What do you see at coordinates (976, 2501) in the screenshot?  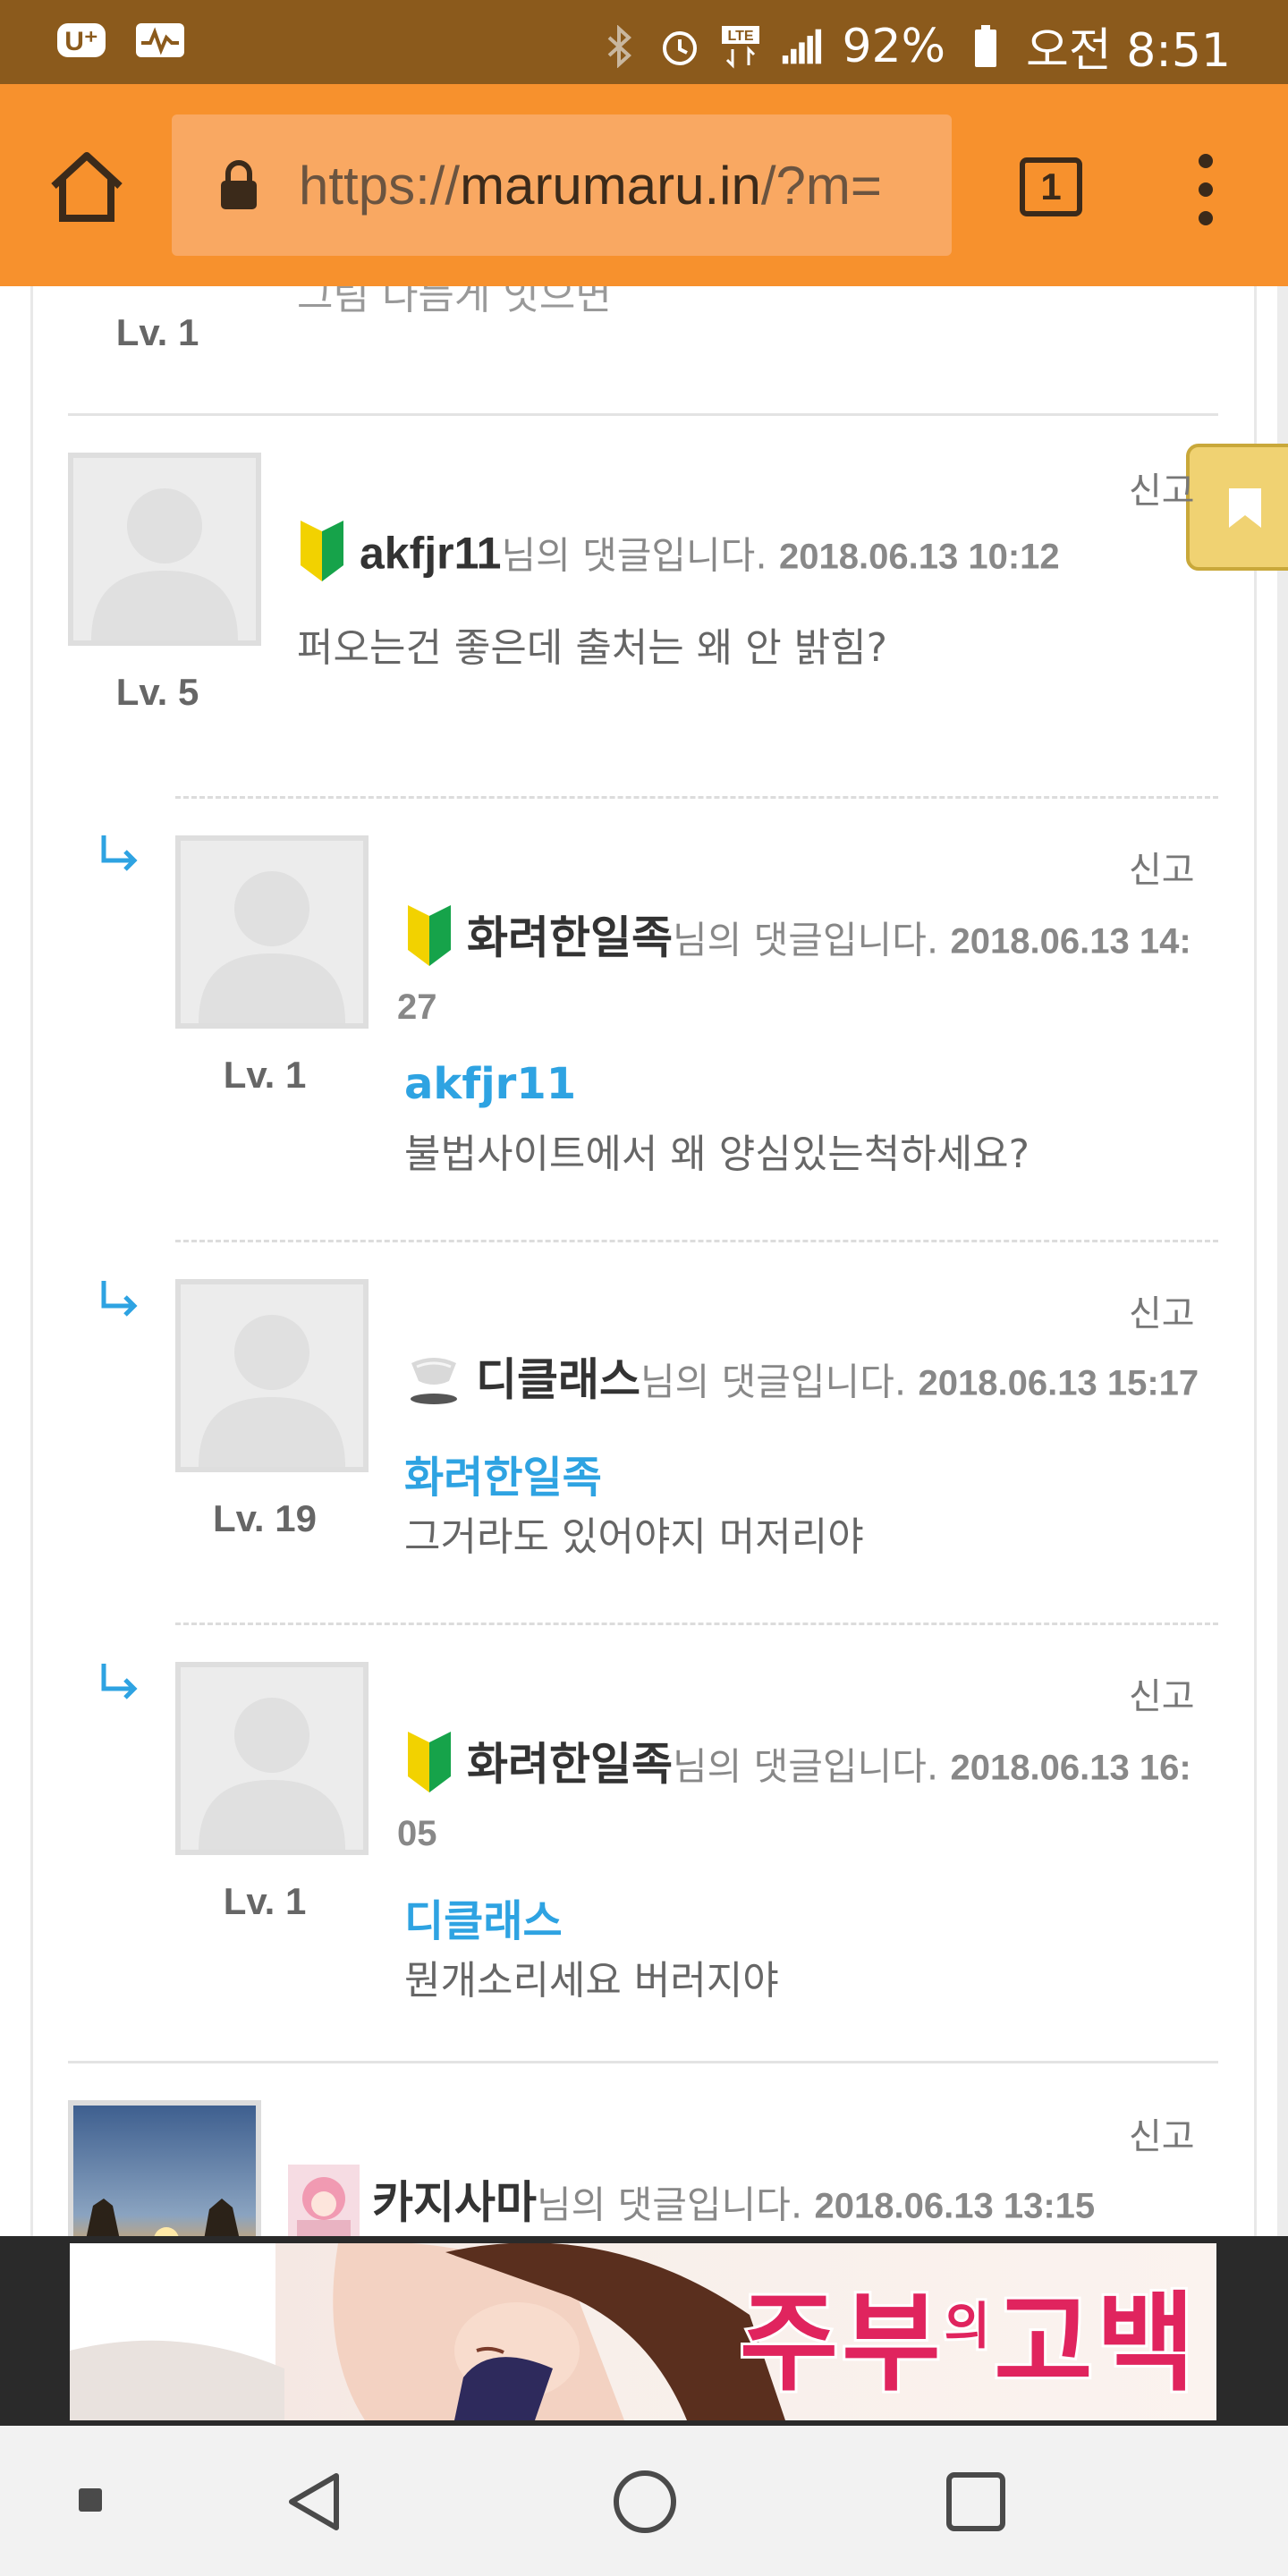 I see `recents-icon` at bounding box center [976, 2501].